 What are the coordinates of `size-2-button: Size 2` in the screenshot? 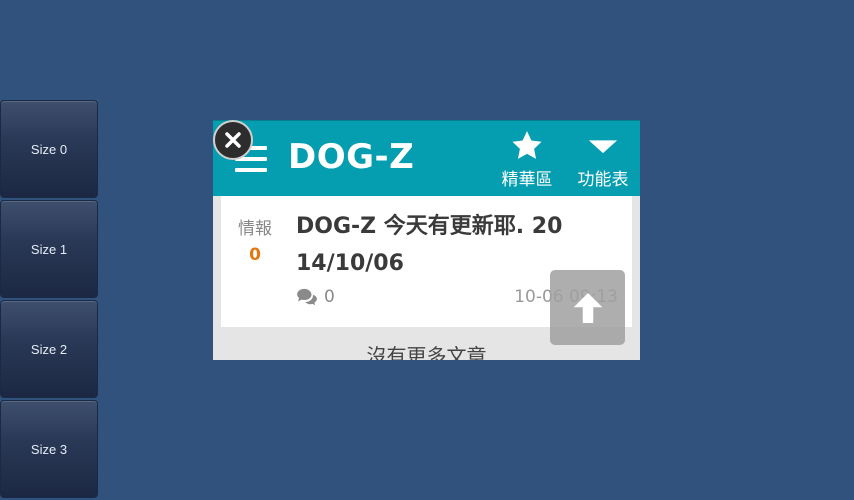 It's located at (49, 349).